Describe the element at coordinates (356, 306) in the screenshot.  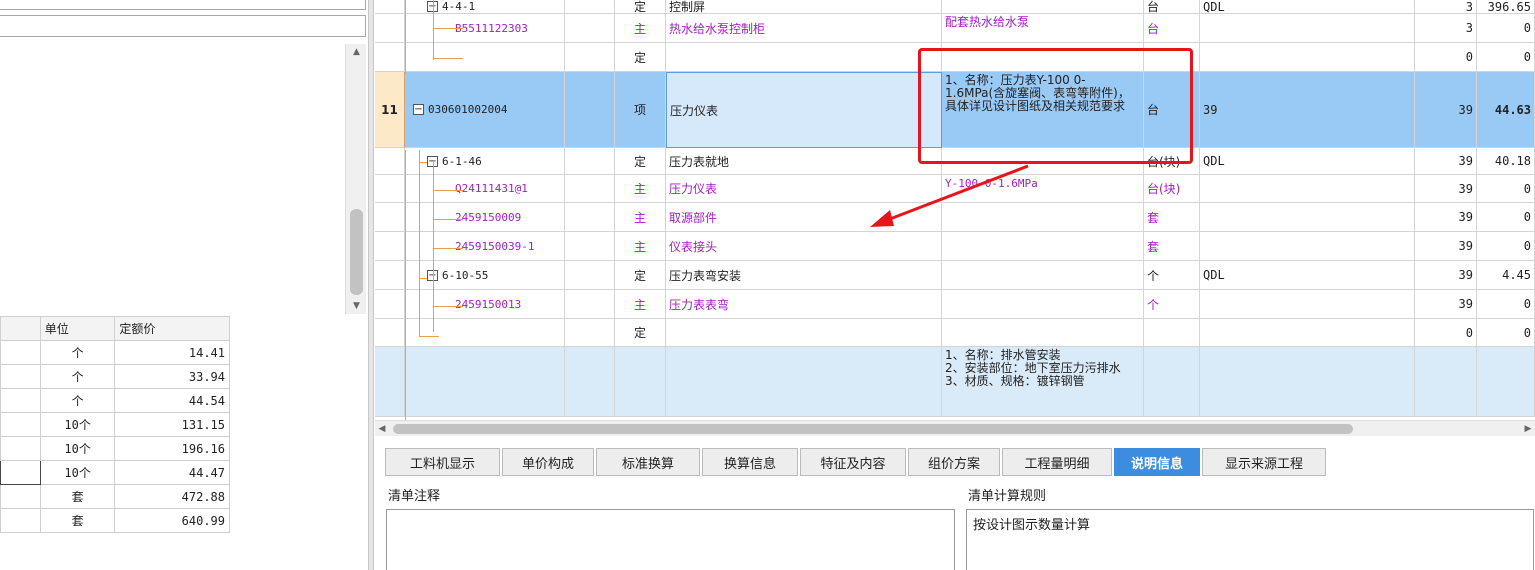
I see `scroll-down-icon: ▼` at that location.